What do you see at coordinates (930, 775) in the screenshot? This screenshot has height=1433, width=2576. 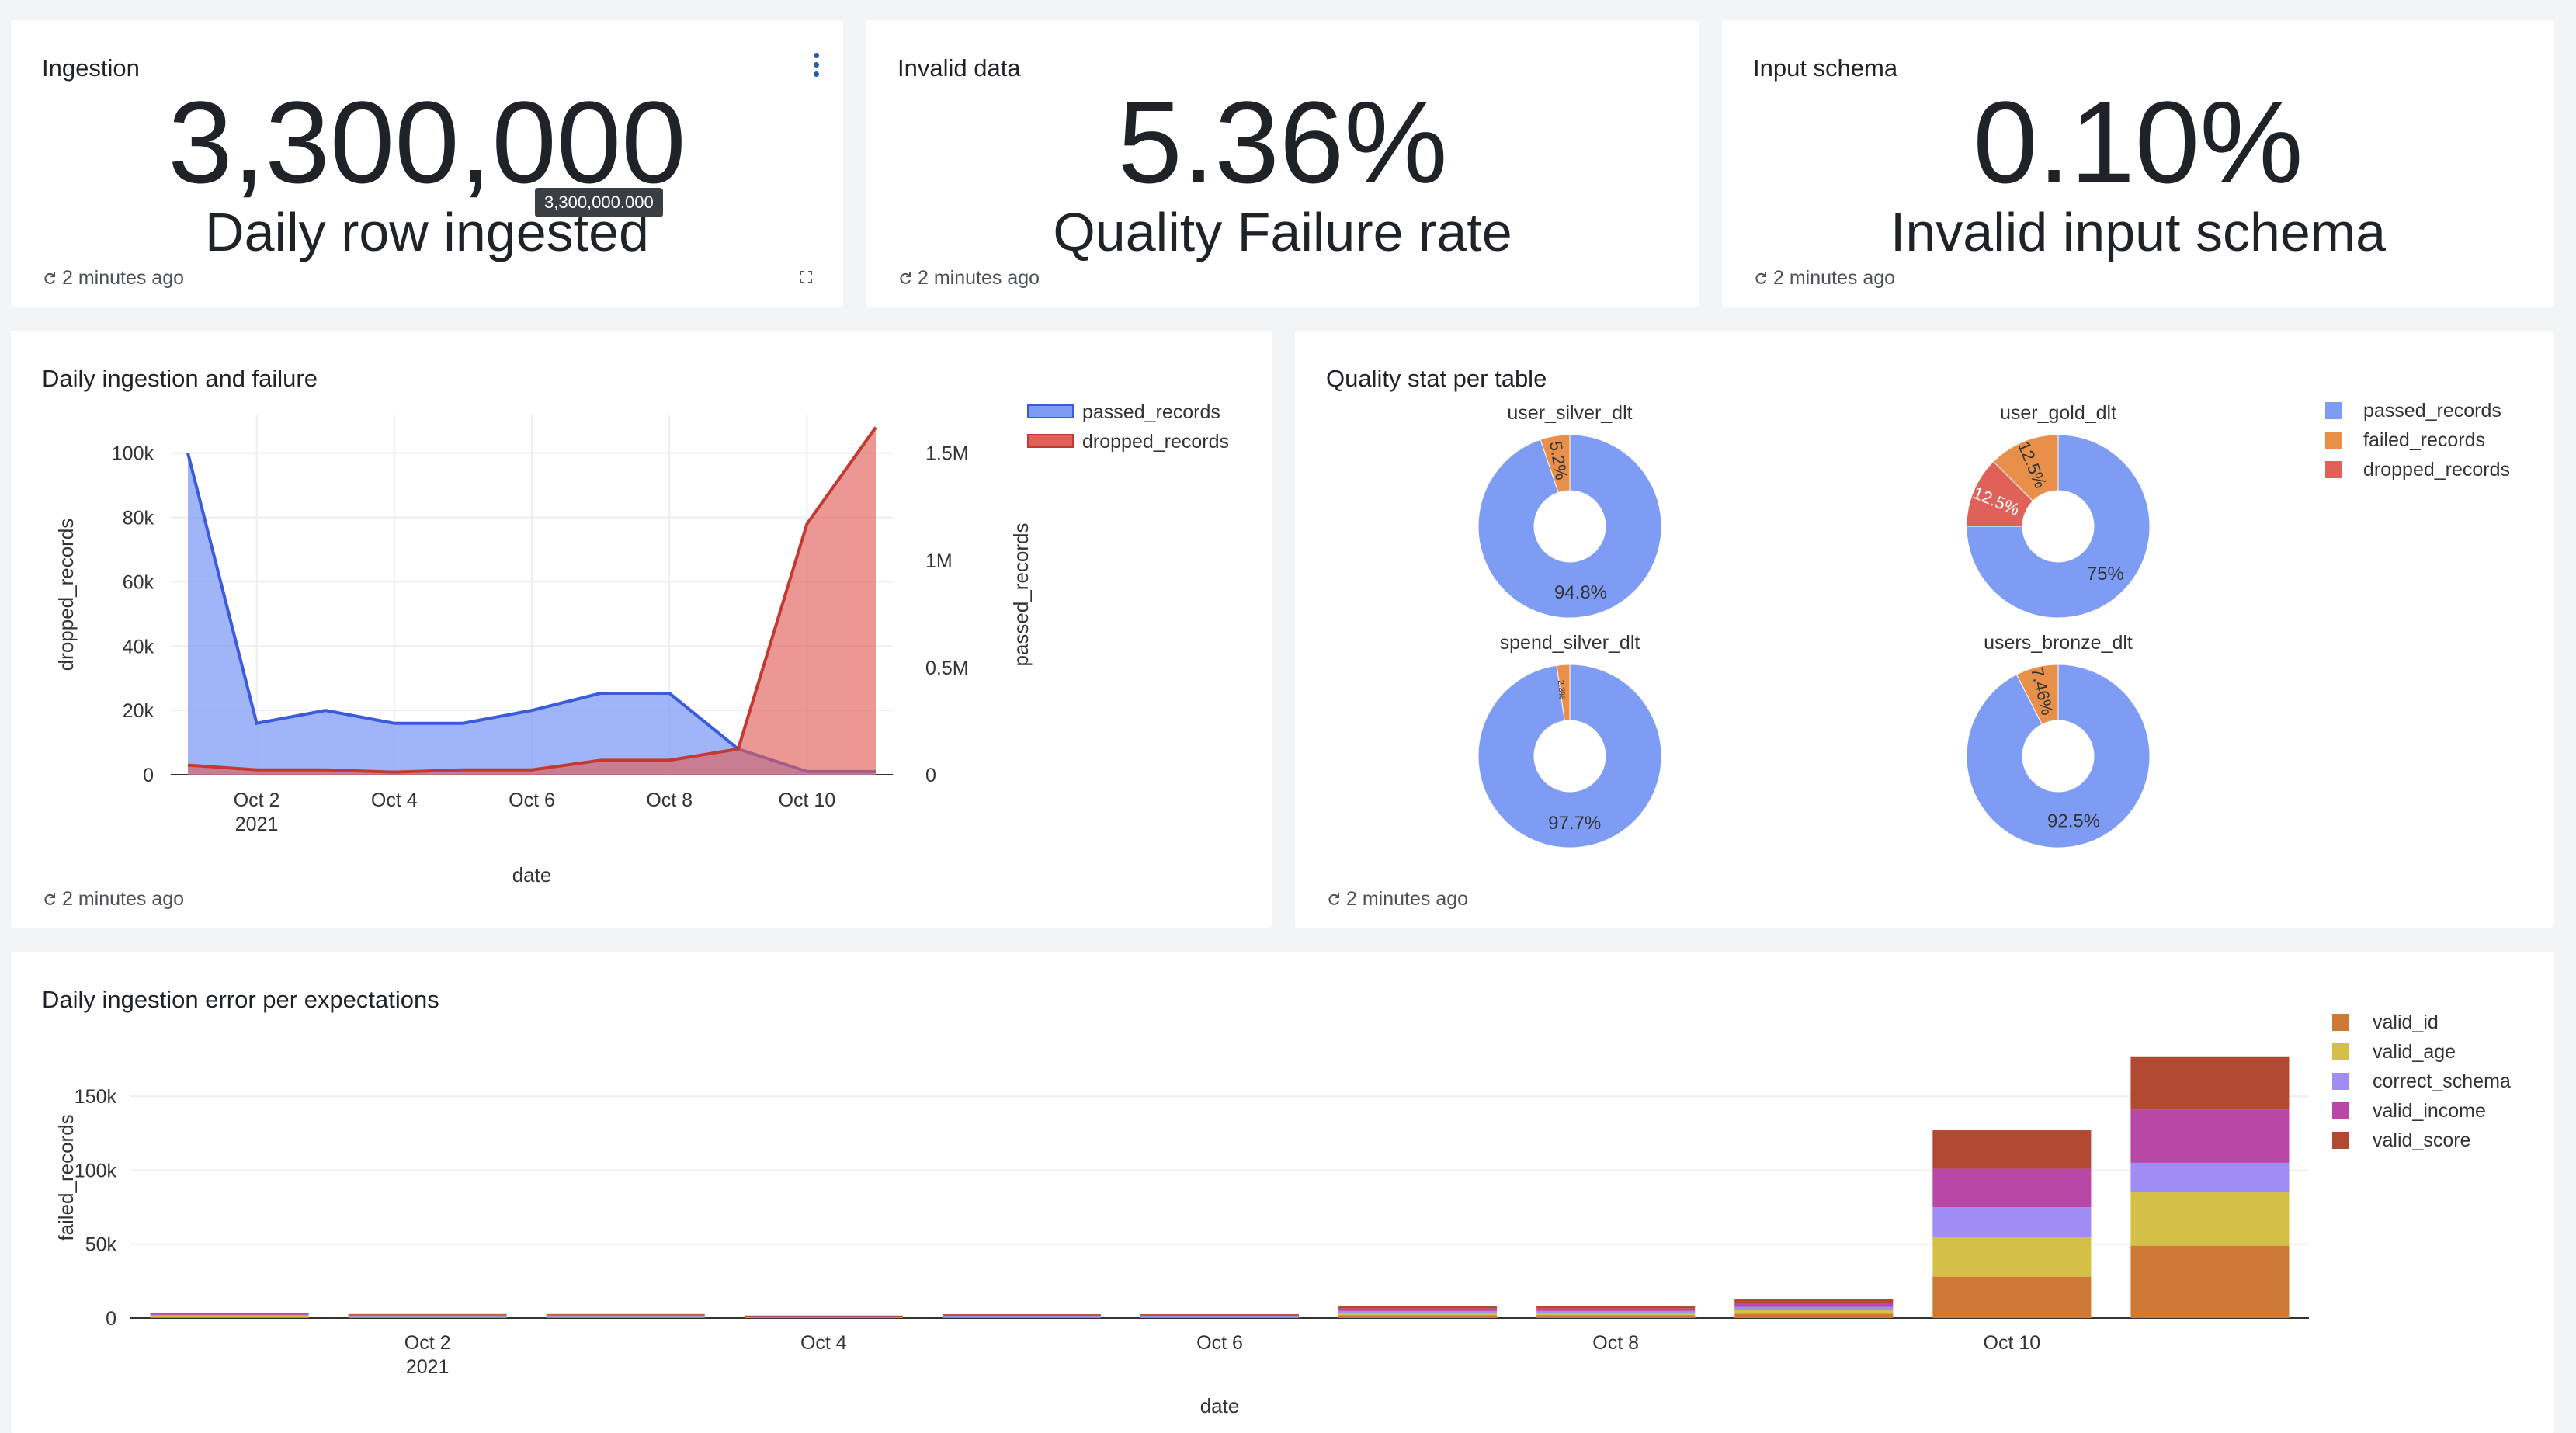 I see `y-right-tick-label: 0` at bounding box center [930, 775].